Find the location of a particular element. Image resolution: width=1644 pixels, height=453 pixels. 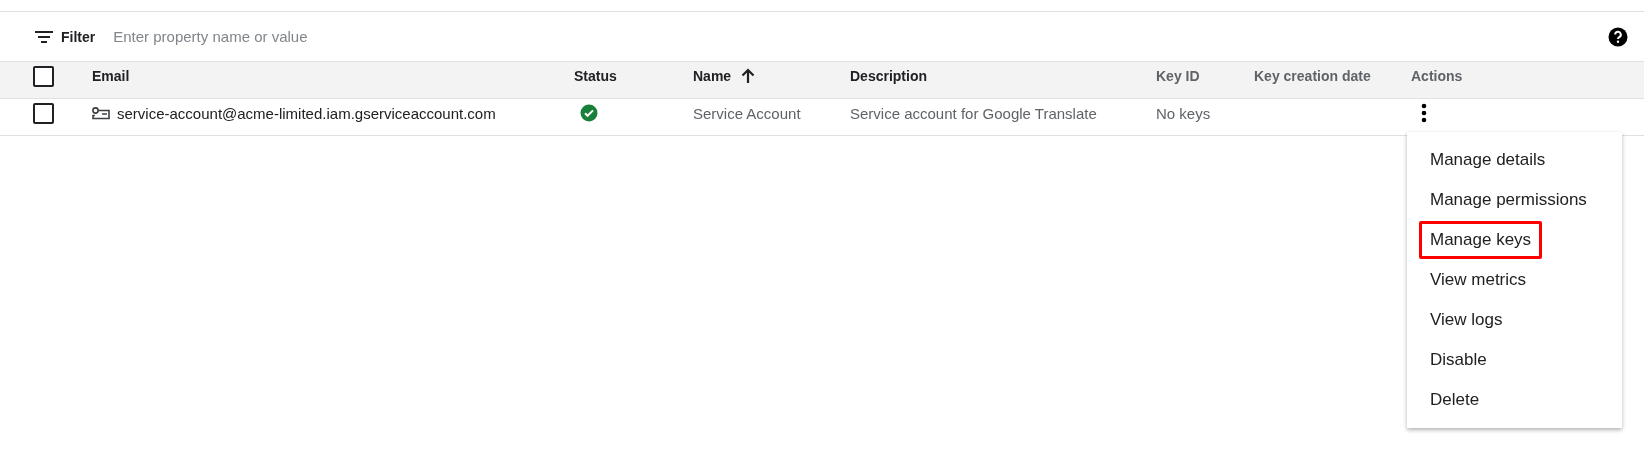

email-cell: service-account@acme-limited.iam.gserviceaccount.com is located at coordinates (306, 113).